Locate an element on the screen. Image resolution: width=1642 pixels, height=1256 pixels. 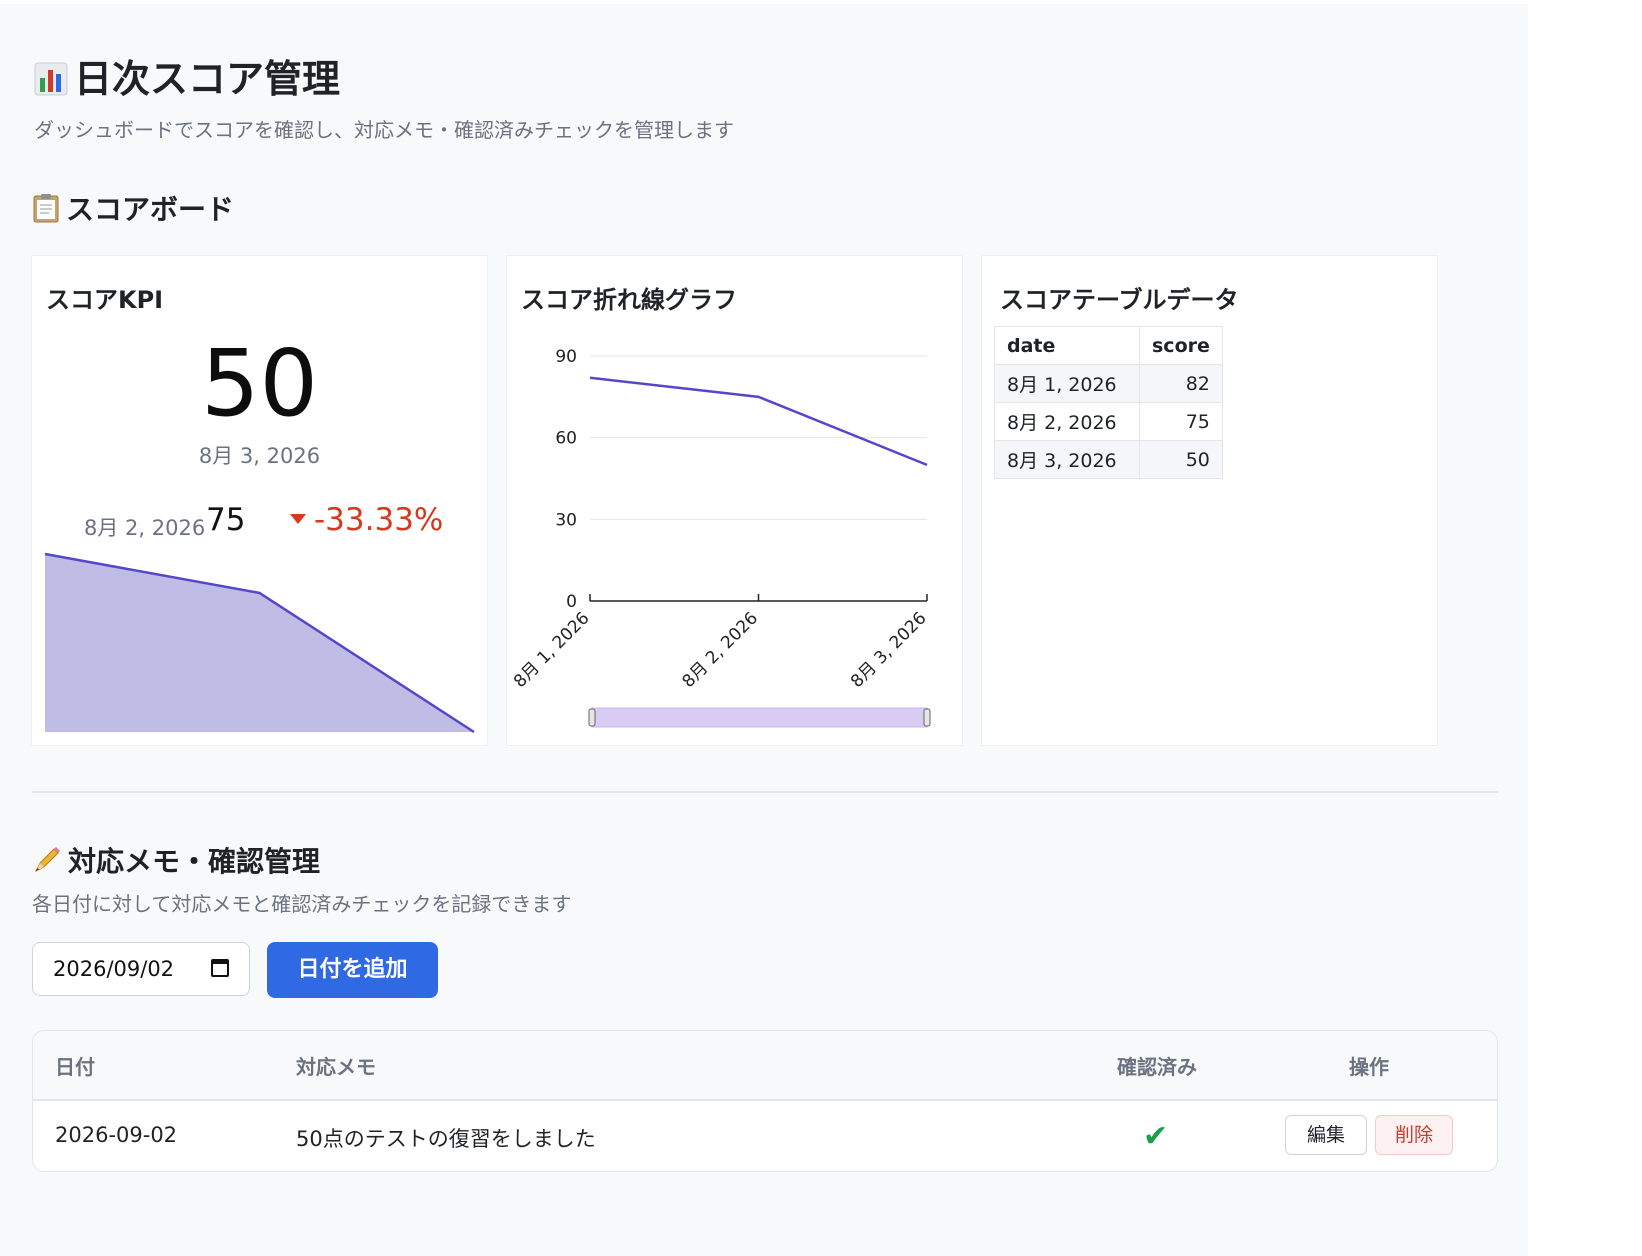
date-input-value: 2026/09/02 is located at coordinates (114, 969).